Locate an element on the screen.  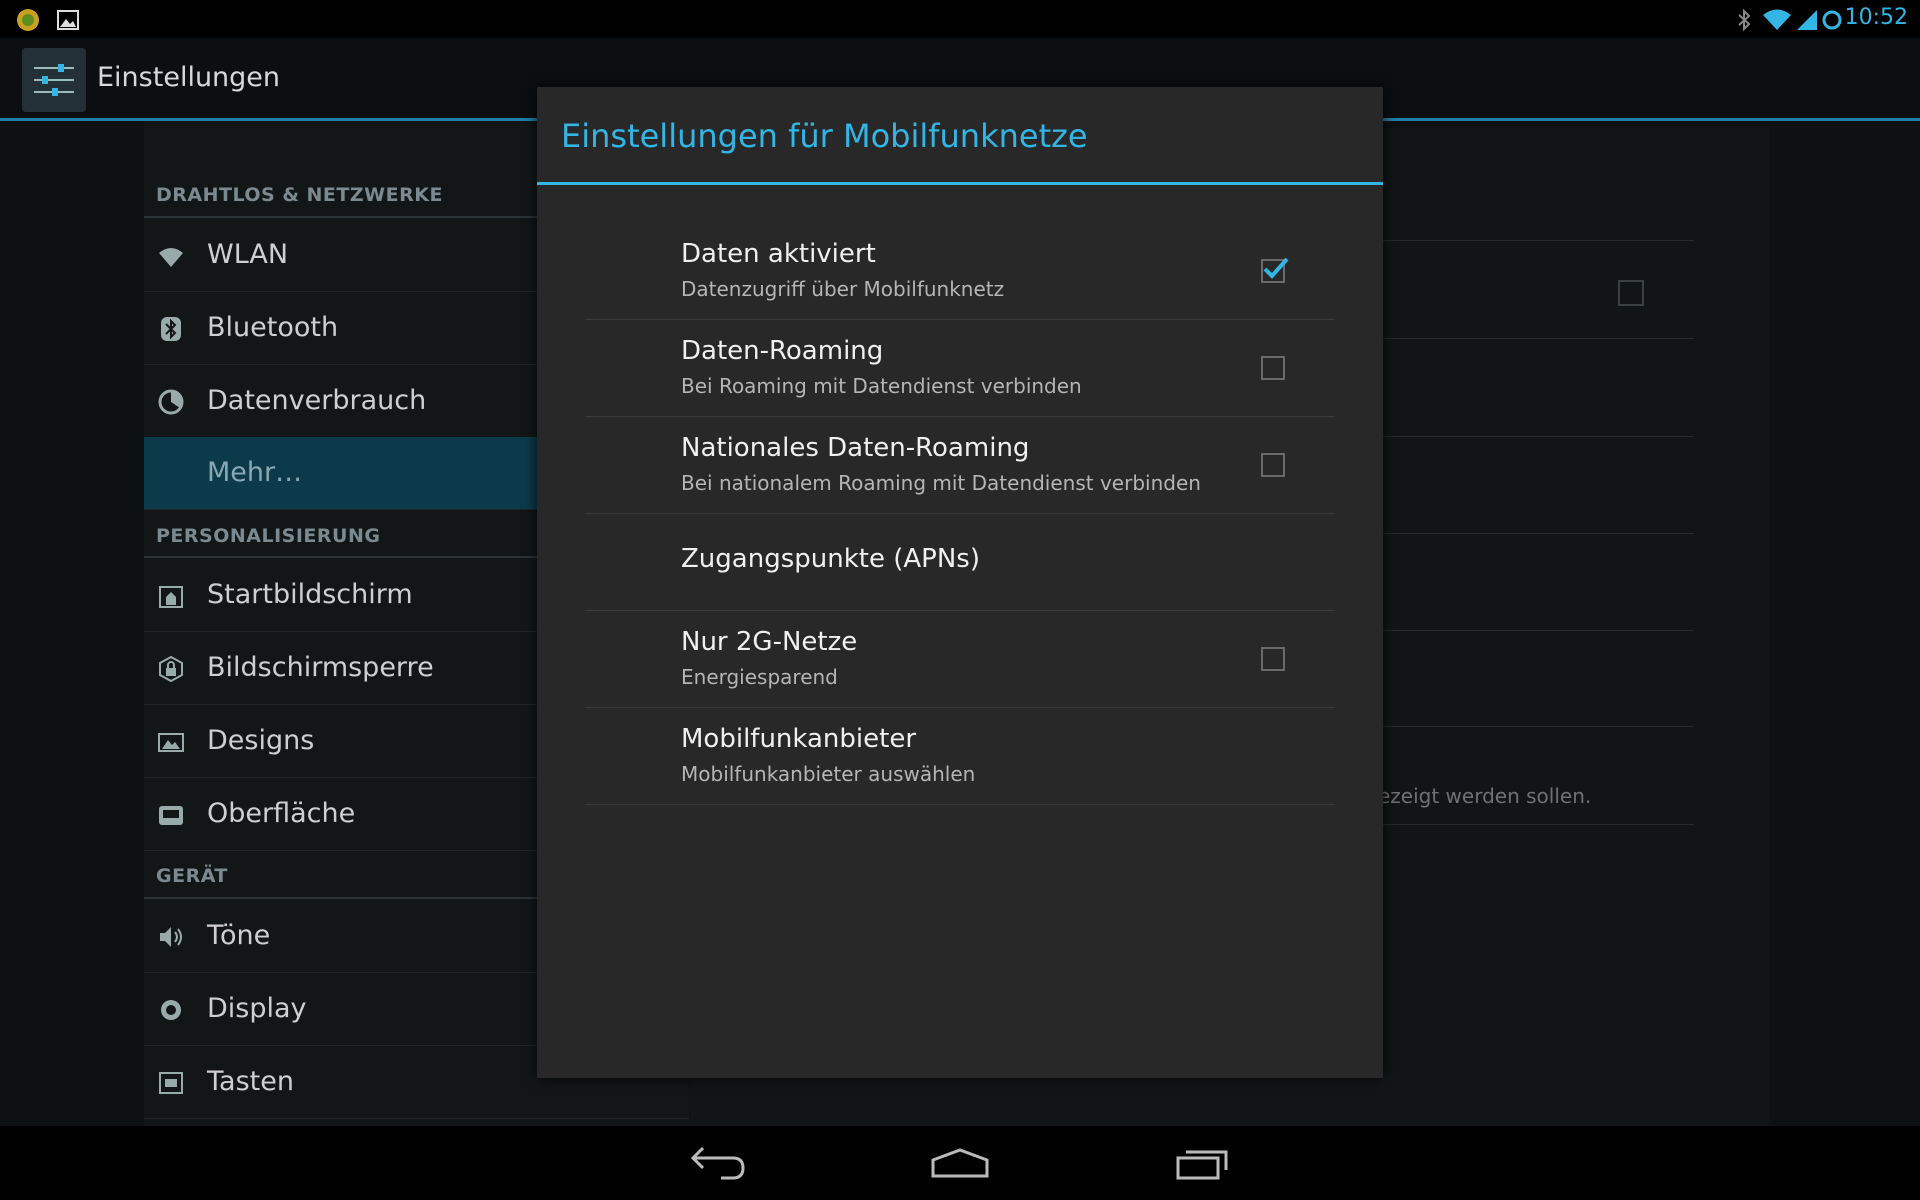
sync-status-icon is located at coordinates (1832, 20).